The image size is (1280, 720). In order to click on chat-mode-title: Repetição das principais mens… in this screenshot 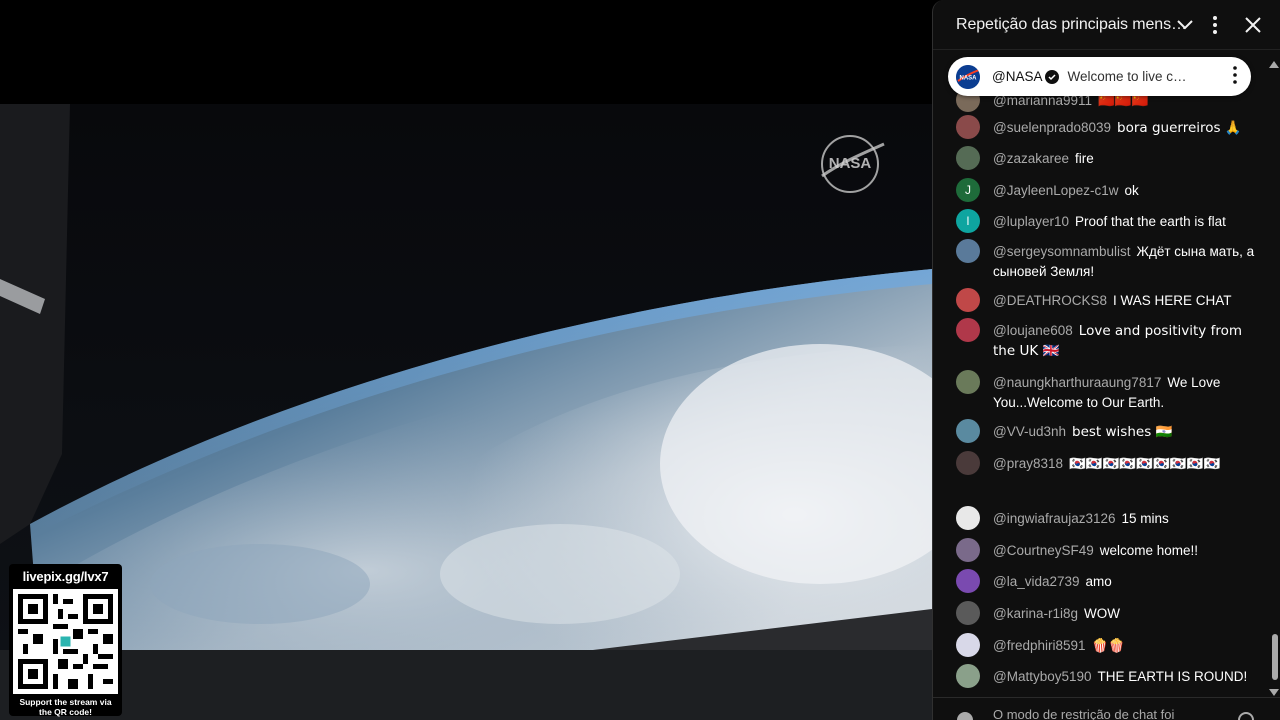, I will do `click(1071, 25)`.